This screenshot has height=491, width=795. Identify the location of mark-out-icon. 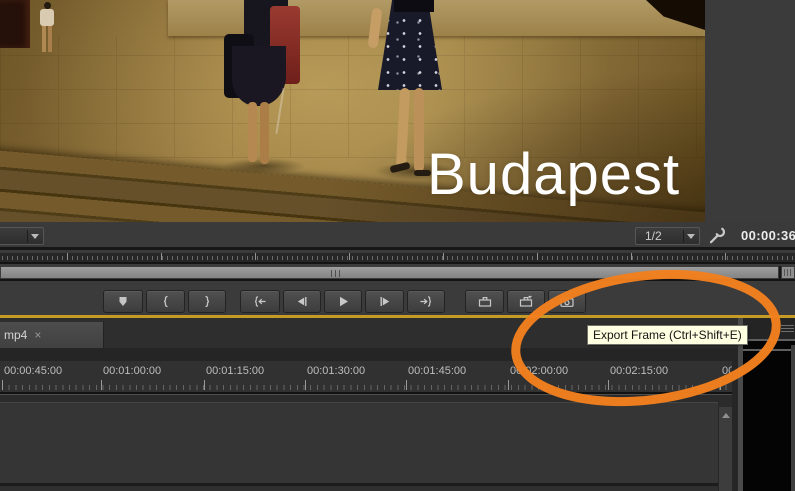
(207, 301).